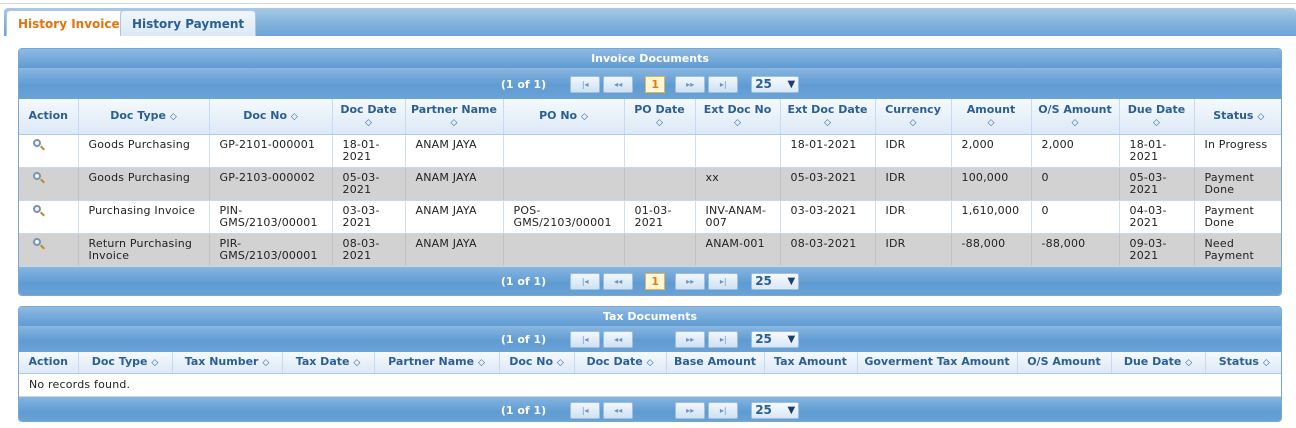 The width and height of the screenshot is (1296, 428). I want to click on amount-cell: 1,610,000, so click(991, 217).